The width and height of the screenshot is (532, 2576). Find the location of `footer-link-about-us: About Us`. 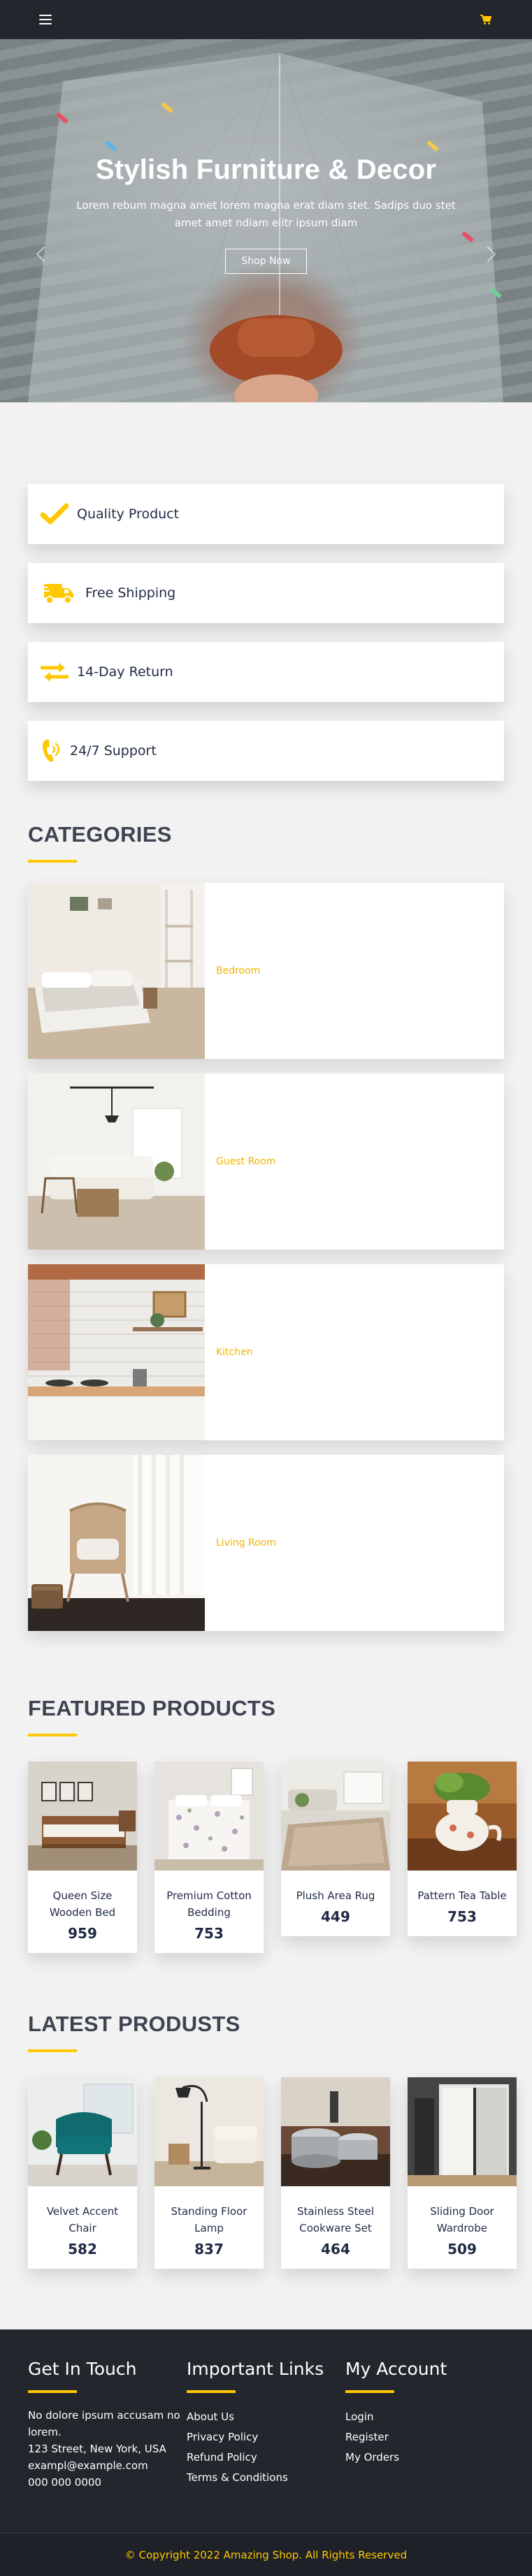

footer-link-about-us: About Us is located at coordinates (266, 2417).